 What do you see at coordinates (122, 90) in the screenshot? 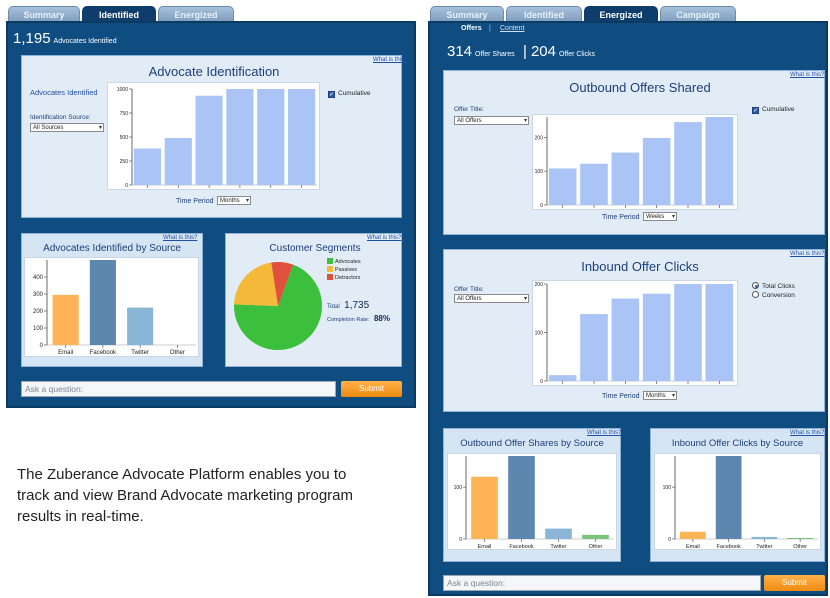
I see `y-tick-label: 1000` at bounding box center [122, 90].